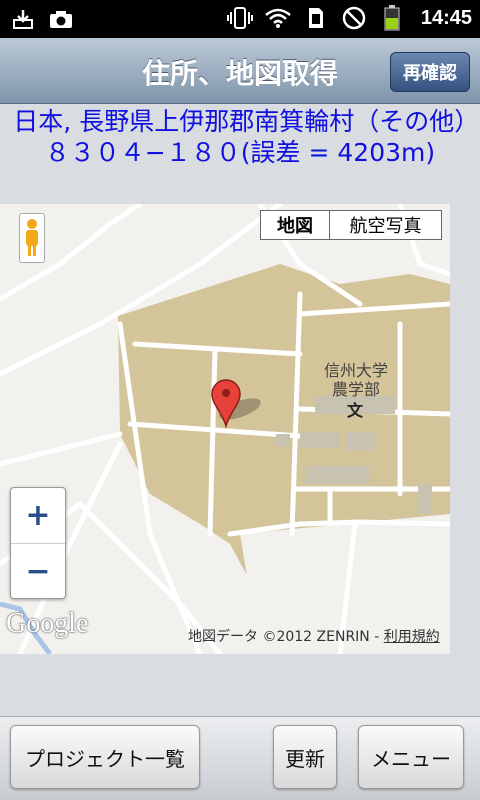 Image resolution: width=480 pixels, height=800 pixels. I want to click on vibrate-icon, so click(239, 18).